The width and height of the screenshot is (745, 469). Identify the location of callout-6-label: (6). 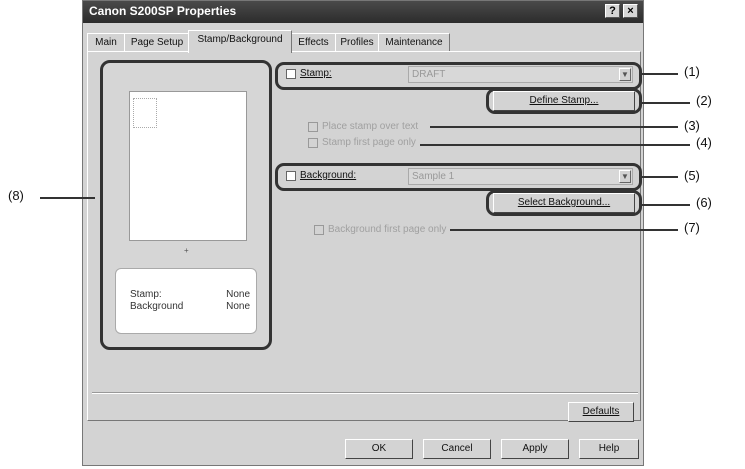
(704, 202).